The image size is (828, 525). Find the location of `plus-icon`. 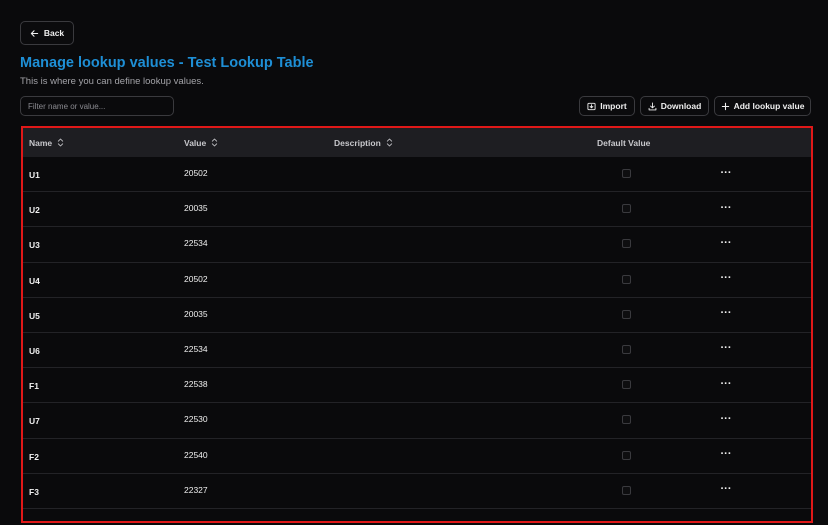

plus-icon is located at coordinates (725, 106).